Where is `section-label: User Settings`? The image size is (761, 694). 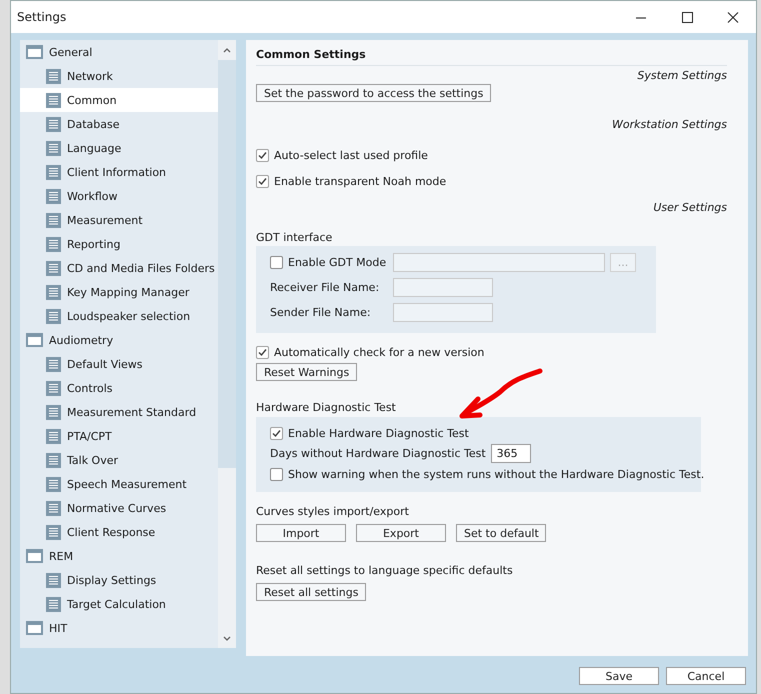 section-label: User Settings is located at coordinates (690, 207).